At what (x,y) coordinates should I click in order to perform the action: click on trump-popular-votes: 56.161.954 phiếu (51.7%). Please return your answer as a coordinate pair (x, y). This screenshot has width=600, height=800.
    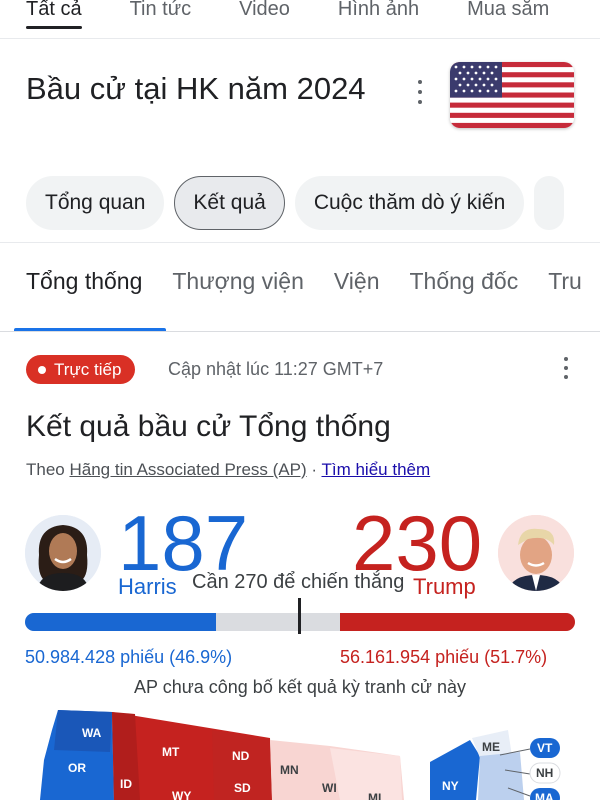
    Looking at the image, I should click on (444, 657).